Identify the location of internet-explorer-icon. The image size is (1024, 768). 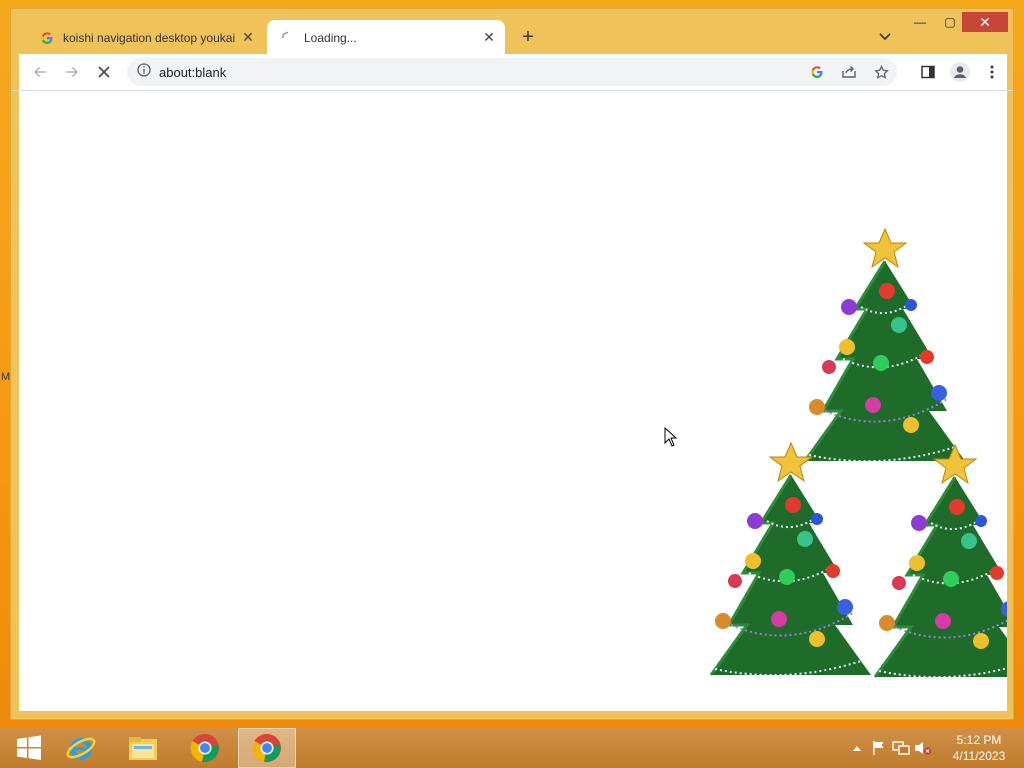
(81, 748).